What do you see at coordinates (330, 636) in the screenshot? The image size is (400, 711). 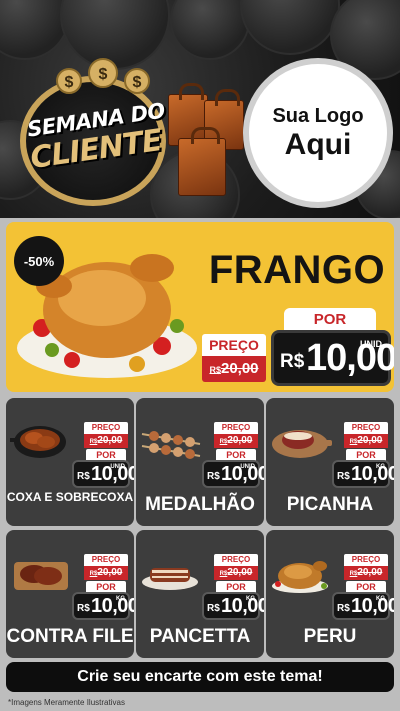 I see `product-name: PERU` at bounding box center [330, 636].